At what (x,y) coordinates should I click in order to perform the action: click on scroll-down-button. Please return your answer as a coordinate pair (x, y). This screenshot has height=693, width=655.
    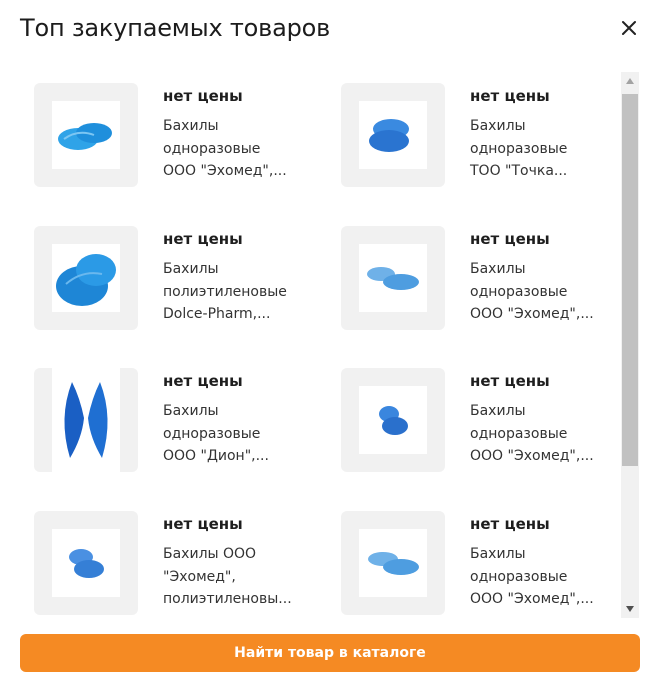
    Looking at the image, I should click on (630, 609).